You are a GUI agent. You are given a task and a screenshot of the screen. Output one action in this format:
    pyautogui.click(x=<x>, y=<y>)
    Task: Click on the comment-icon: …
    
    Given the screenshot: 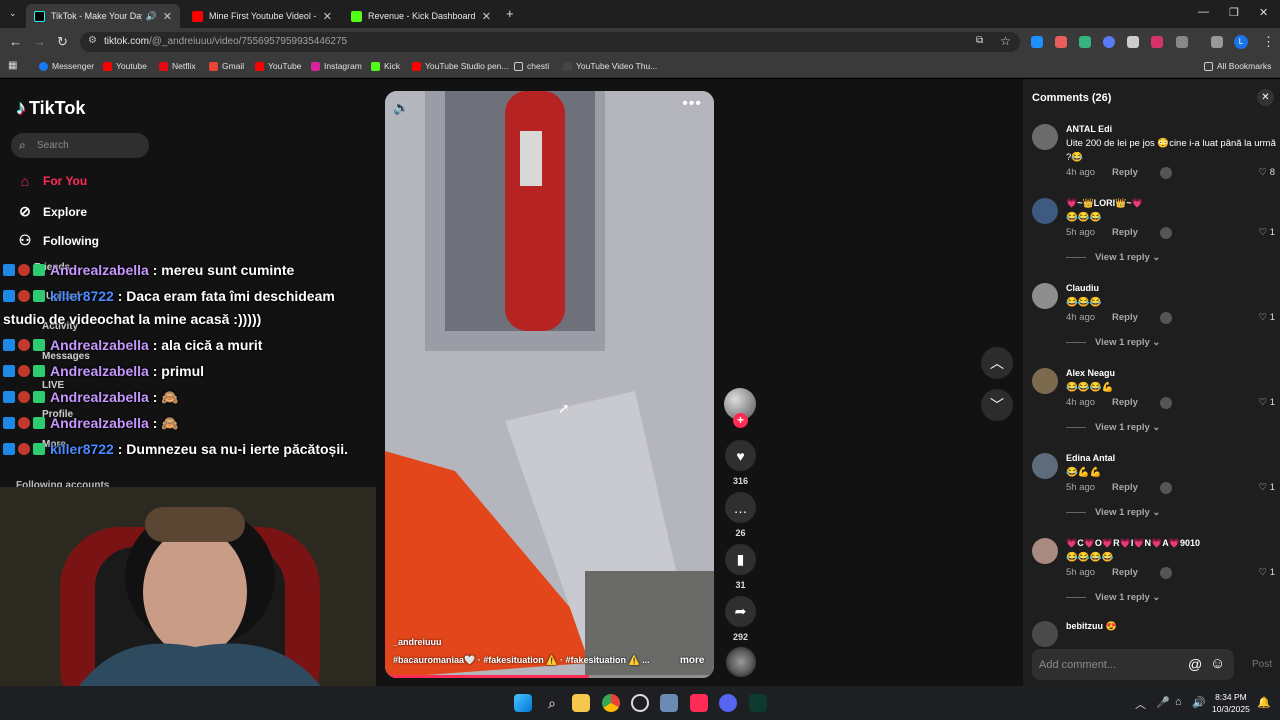 What is the action you would take?
    pyautogui.click(x=740, y=507)
    